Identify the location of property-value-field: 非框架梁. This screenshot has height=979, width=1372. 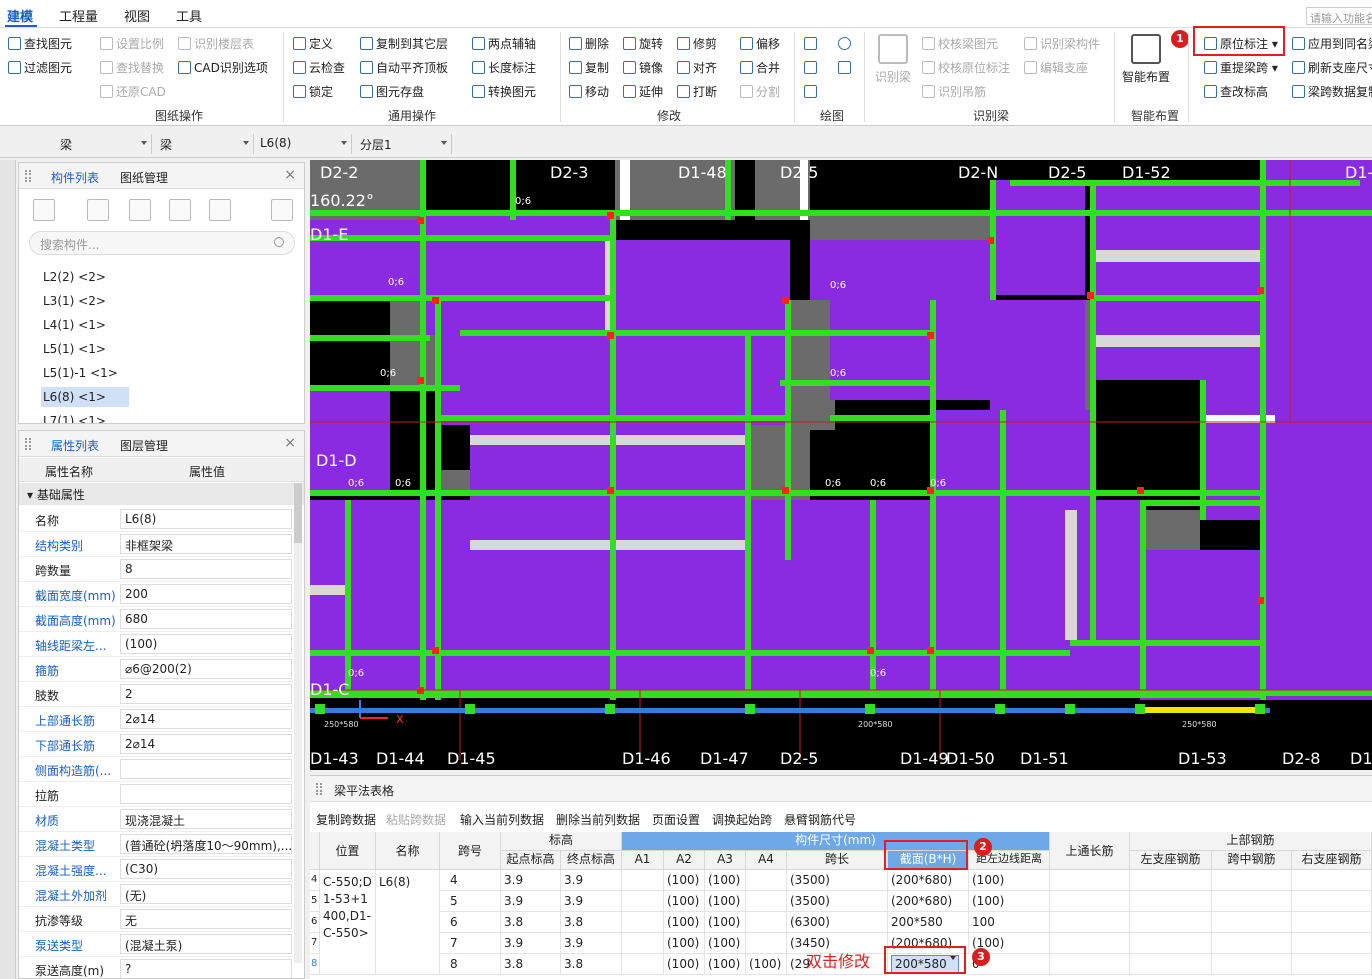
(206, 544).